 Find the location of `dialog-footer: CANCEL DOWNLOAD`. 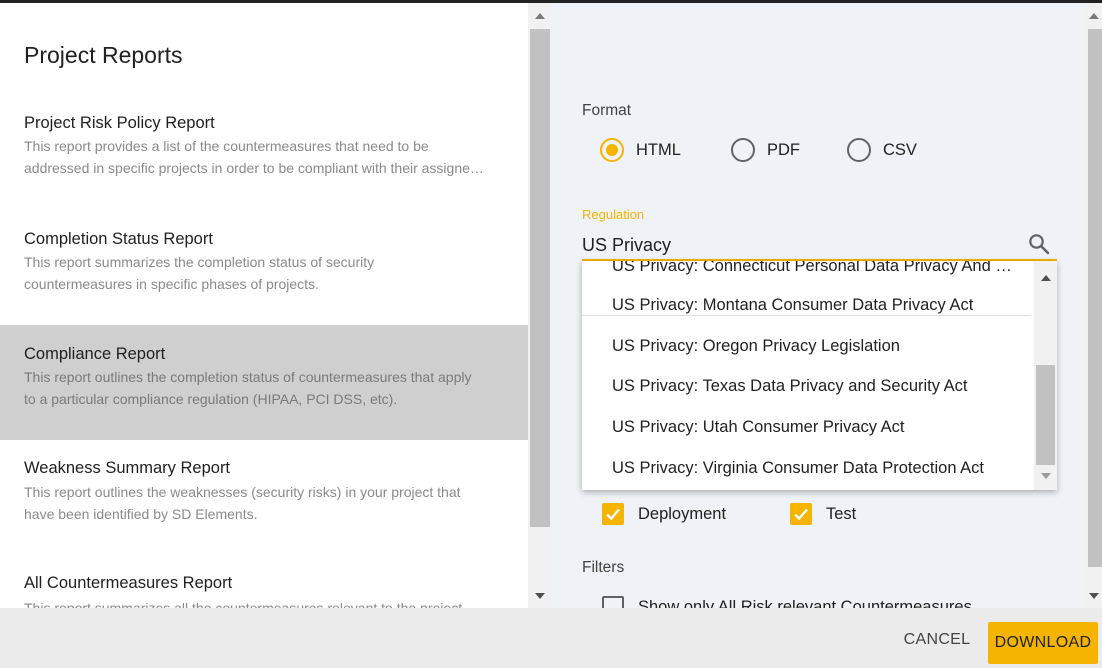

dialog-footer: CANCEL DOWNLOAD is located at coordinates (551, 638).